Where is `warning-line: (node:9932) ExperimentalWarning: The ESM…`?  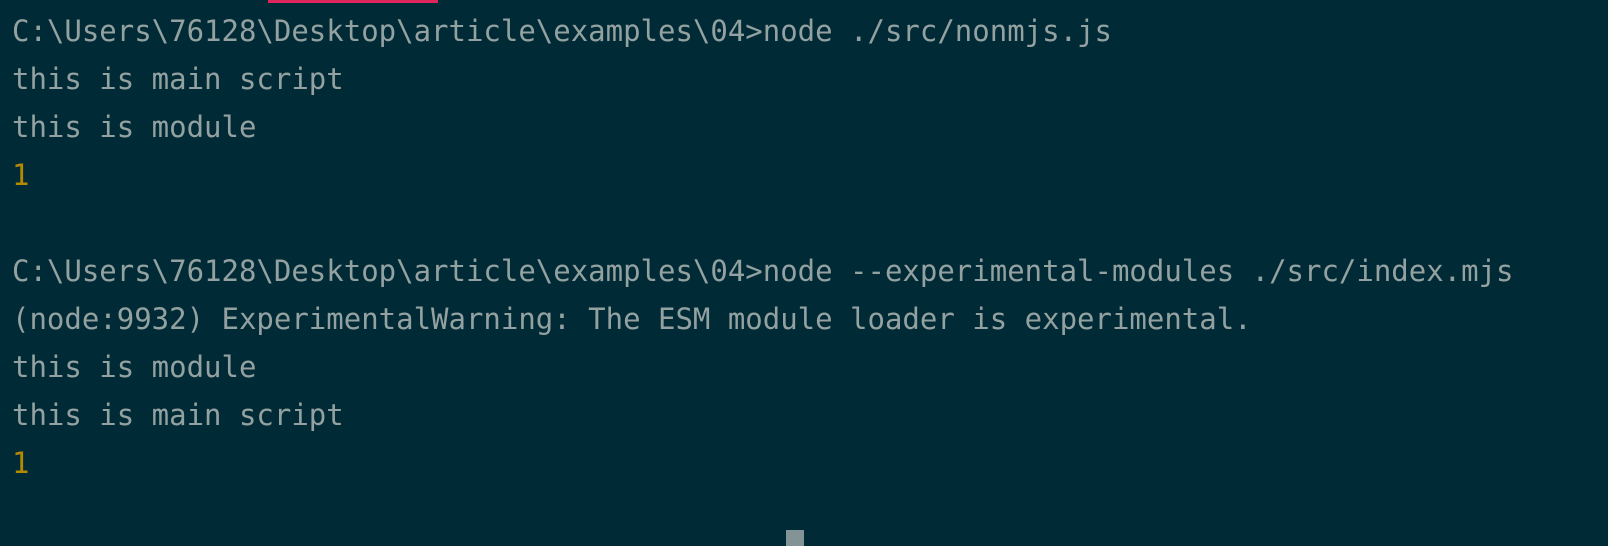 warning-line: (node:9932) ExperimentalWarning: The ESM… is located at coordinates (632, 319).